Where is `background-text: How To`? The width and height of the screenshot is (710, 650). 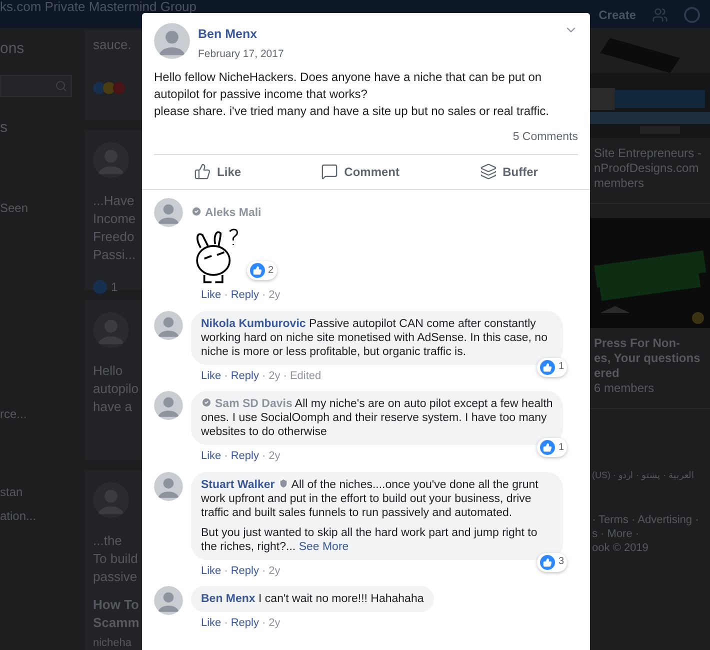
background-text: How To is located at coordinates (116, 605).